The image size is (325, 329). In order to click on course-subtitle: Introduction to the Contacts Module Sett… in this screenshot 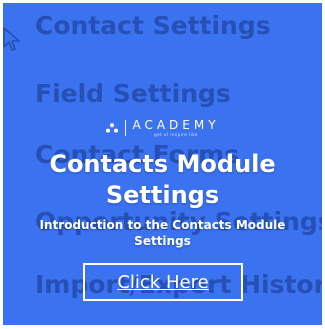, I will do `click(162, 233)`.